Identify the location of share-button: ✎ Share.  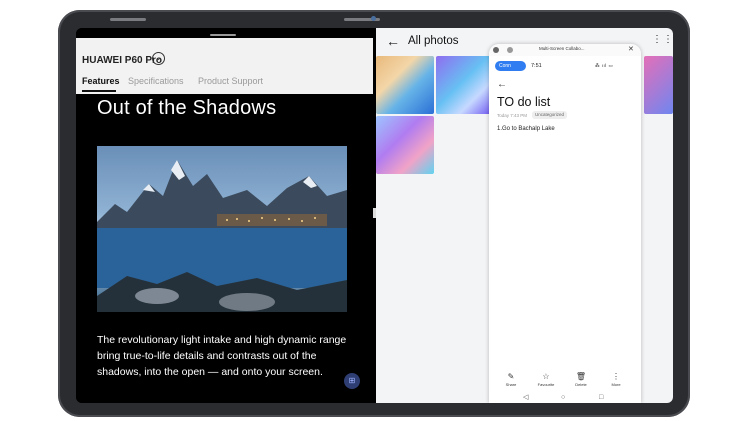
(511, 379).